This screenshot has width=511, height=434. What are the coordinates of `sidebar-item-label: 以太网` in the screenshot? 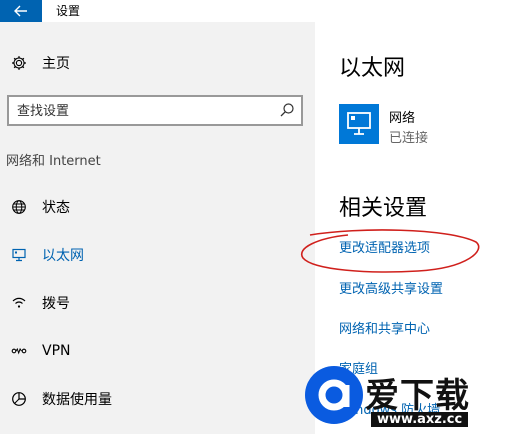 It's located at (63, 256).